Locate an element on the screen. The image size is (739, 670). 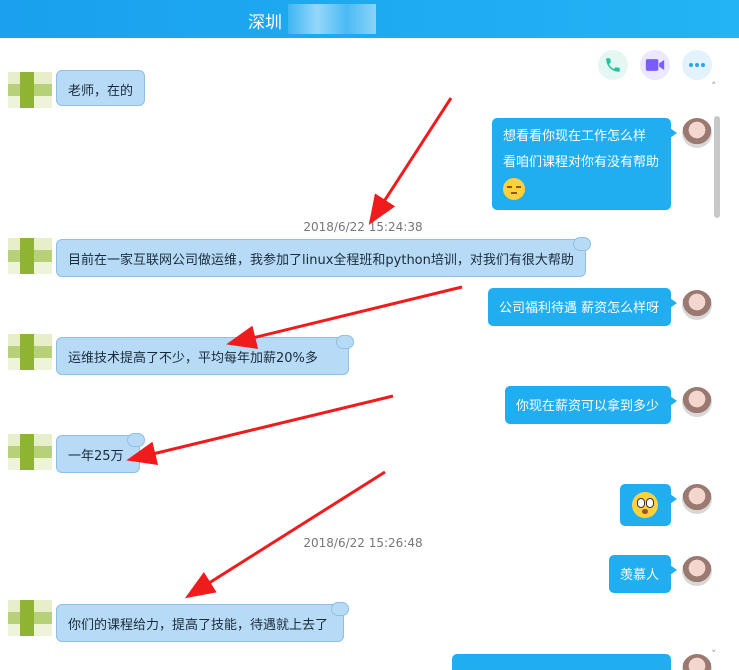
more-icon is located at coordinates (697, 65).